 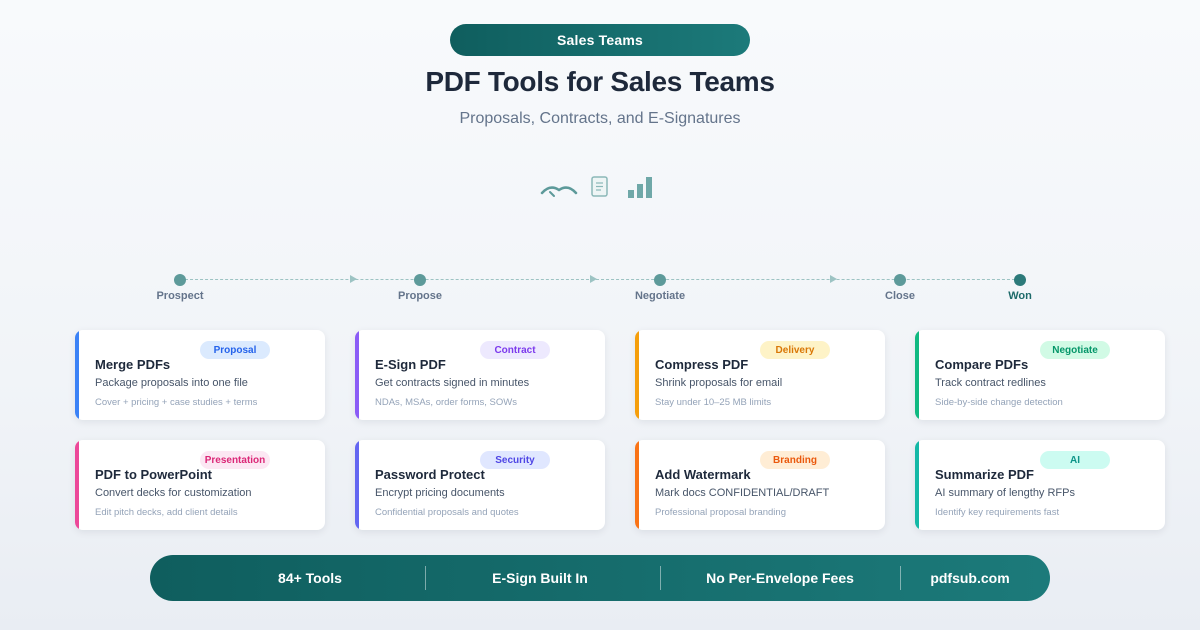 What do you see at coordinates (600, 40) in the screenshot?
I see `audience-tag: Sales Teams` at bounding box center [600, 40].